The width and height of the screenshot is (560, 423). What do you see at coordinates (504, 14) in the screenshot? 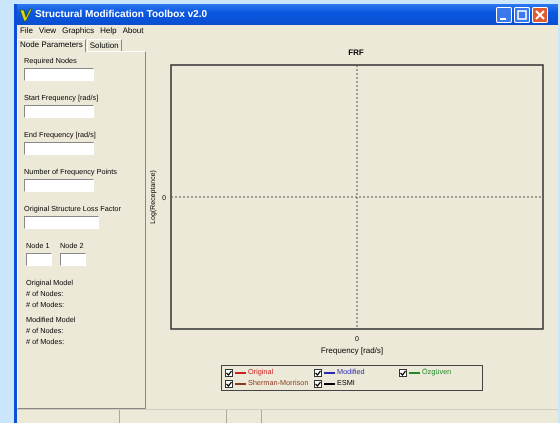
I see `minimize-button` at bounding box center [504, 14].